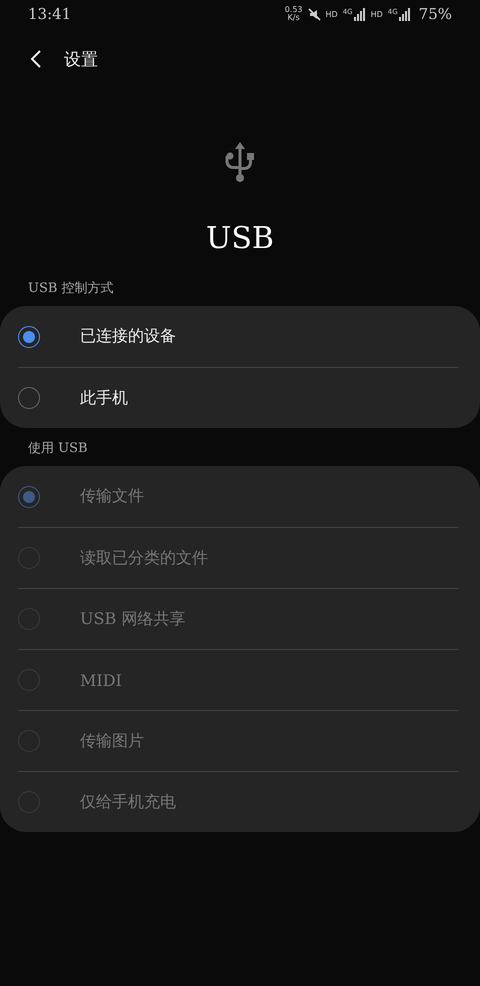 Image resolution: width=480 pixels, height=986 pixels. What do you see at coordinates (240, 239) in the screenshot?
I see `page-title: USB` at bounding box center [240, 239].